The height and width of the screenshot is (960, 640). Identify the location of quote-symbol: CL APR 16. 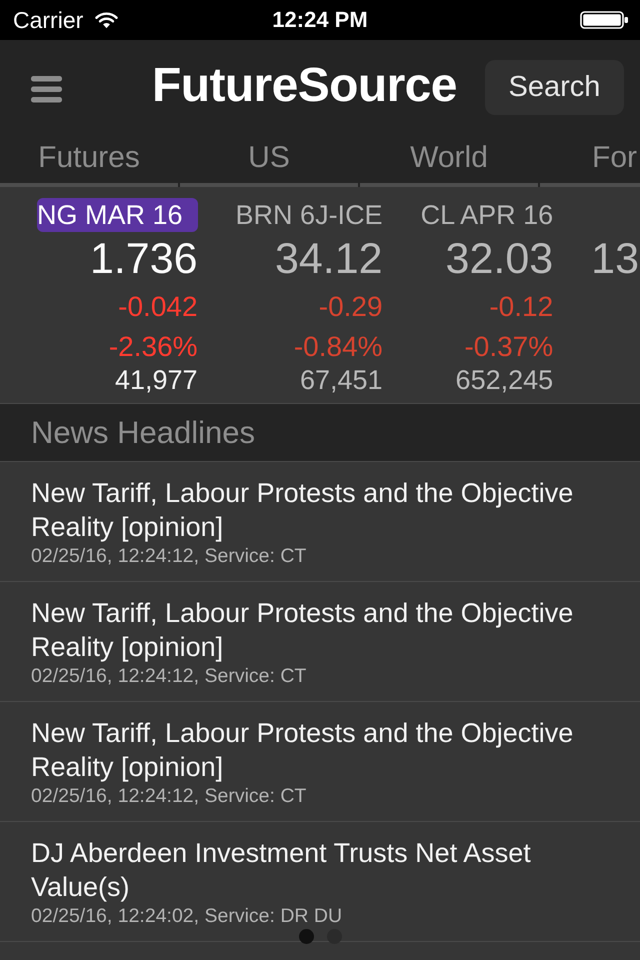
(487, 215).